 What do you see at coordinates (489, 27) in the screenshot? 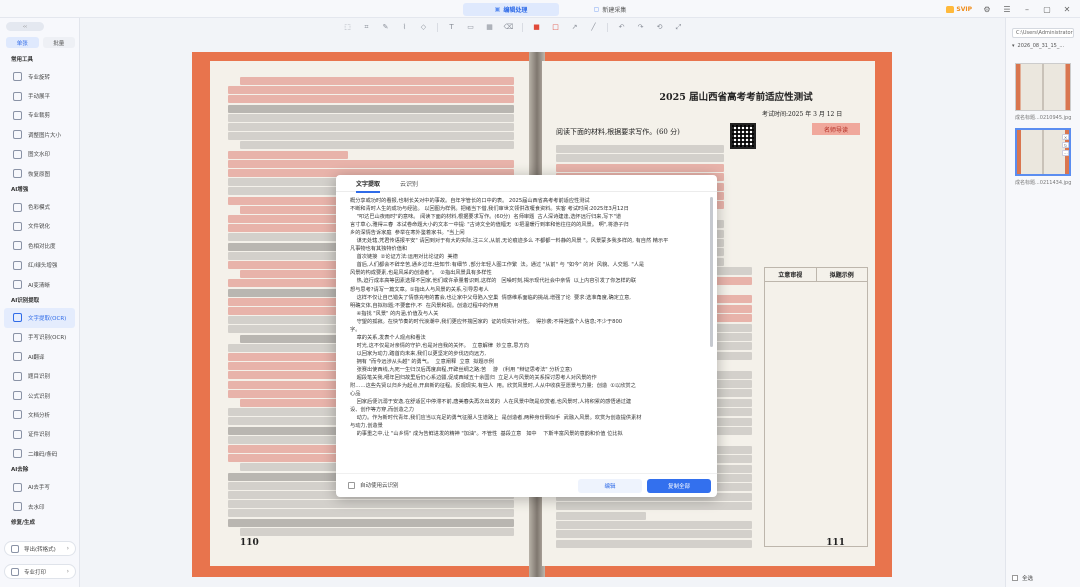
I see `mosaic-icon: ▦` at bounding box center [489, 27].